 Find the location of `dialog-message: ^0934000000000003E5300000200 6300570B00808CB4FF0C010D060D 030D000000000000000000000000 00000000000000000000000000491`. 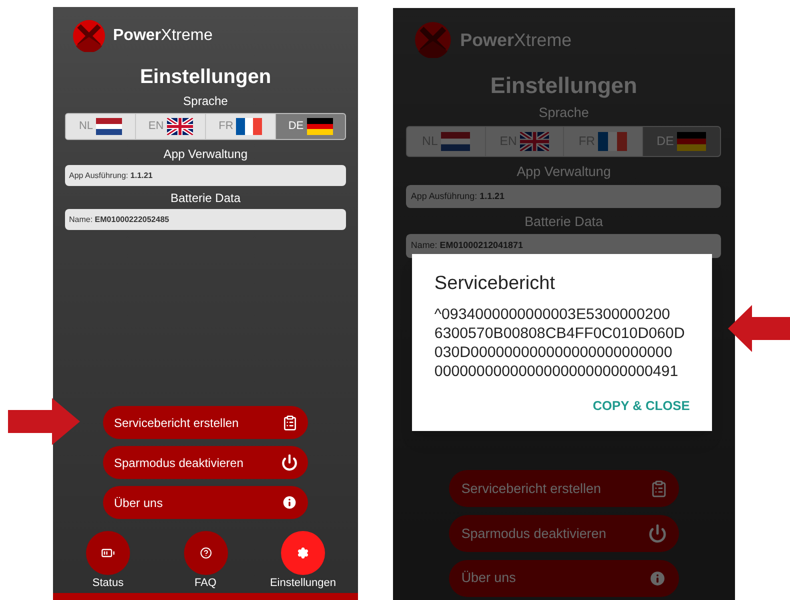

dialog-message: ^0934000000000003E5300000200 6300570B00808CB4FF0C010D060D 030D000000000000000000000000 00000000000000000000000000491 is located at coordinates (560, 342).